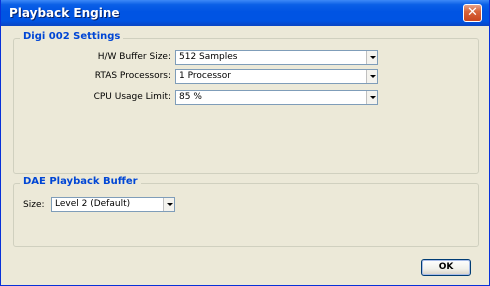 The height and width of the screenshot is (286, 490). Describe the element at coordinates (132, 97) in the screenshot. I see `cpu-usage-limit-label: CPU Usage Limit:` at that location.